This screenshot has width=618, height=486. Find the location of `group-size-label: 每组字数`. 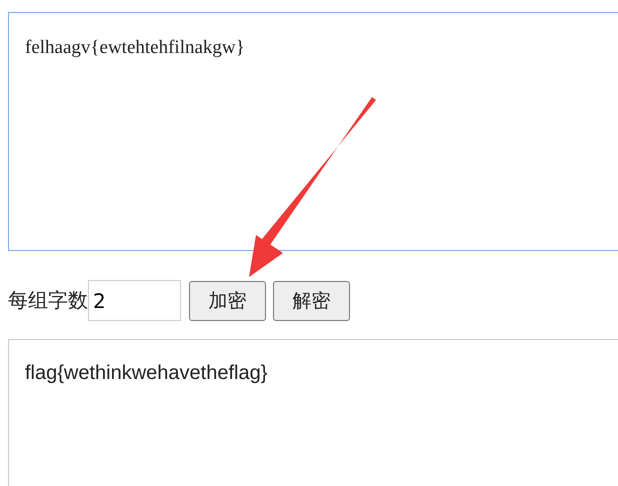

group-size-label: 每组字数 is located at coordinates (48, 300).